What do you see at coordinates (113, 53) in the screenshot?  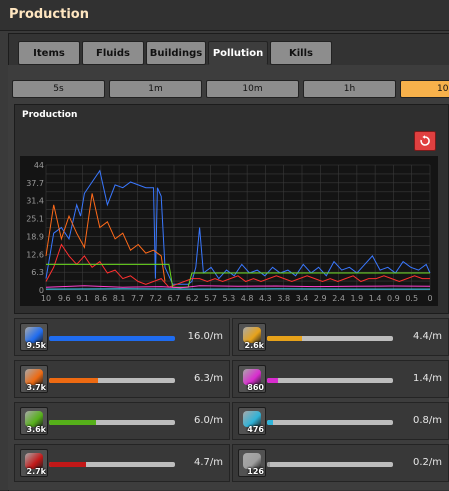 I see `tab-fluids: Fluids` at bounding box center [113, 53].